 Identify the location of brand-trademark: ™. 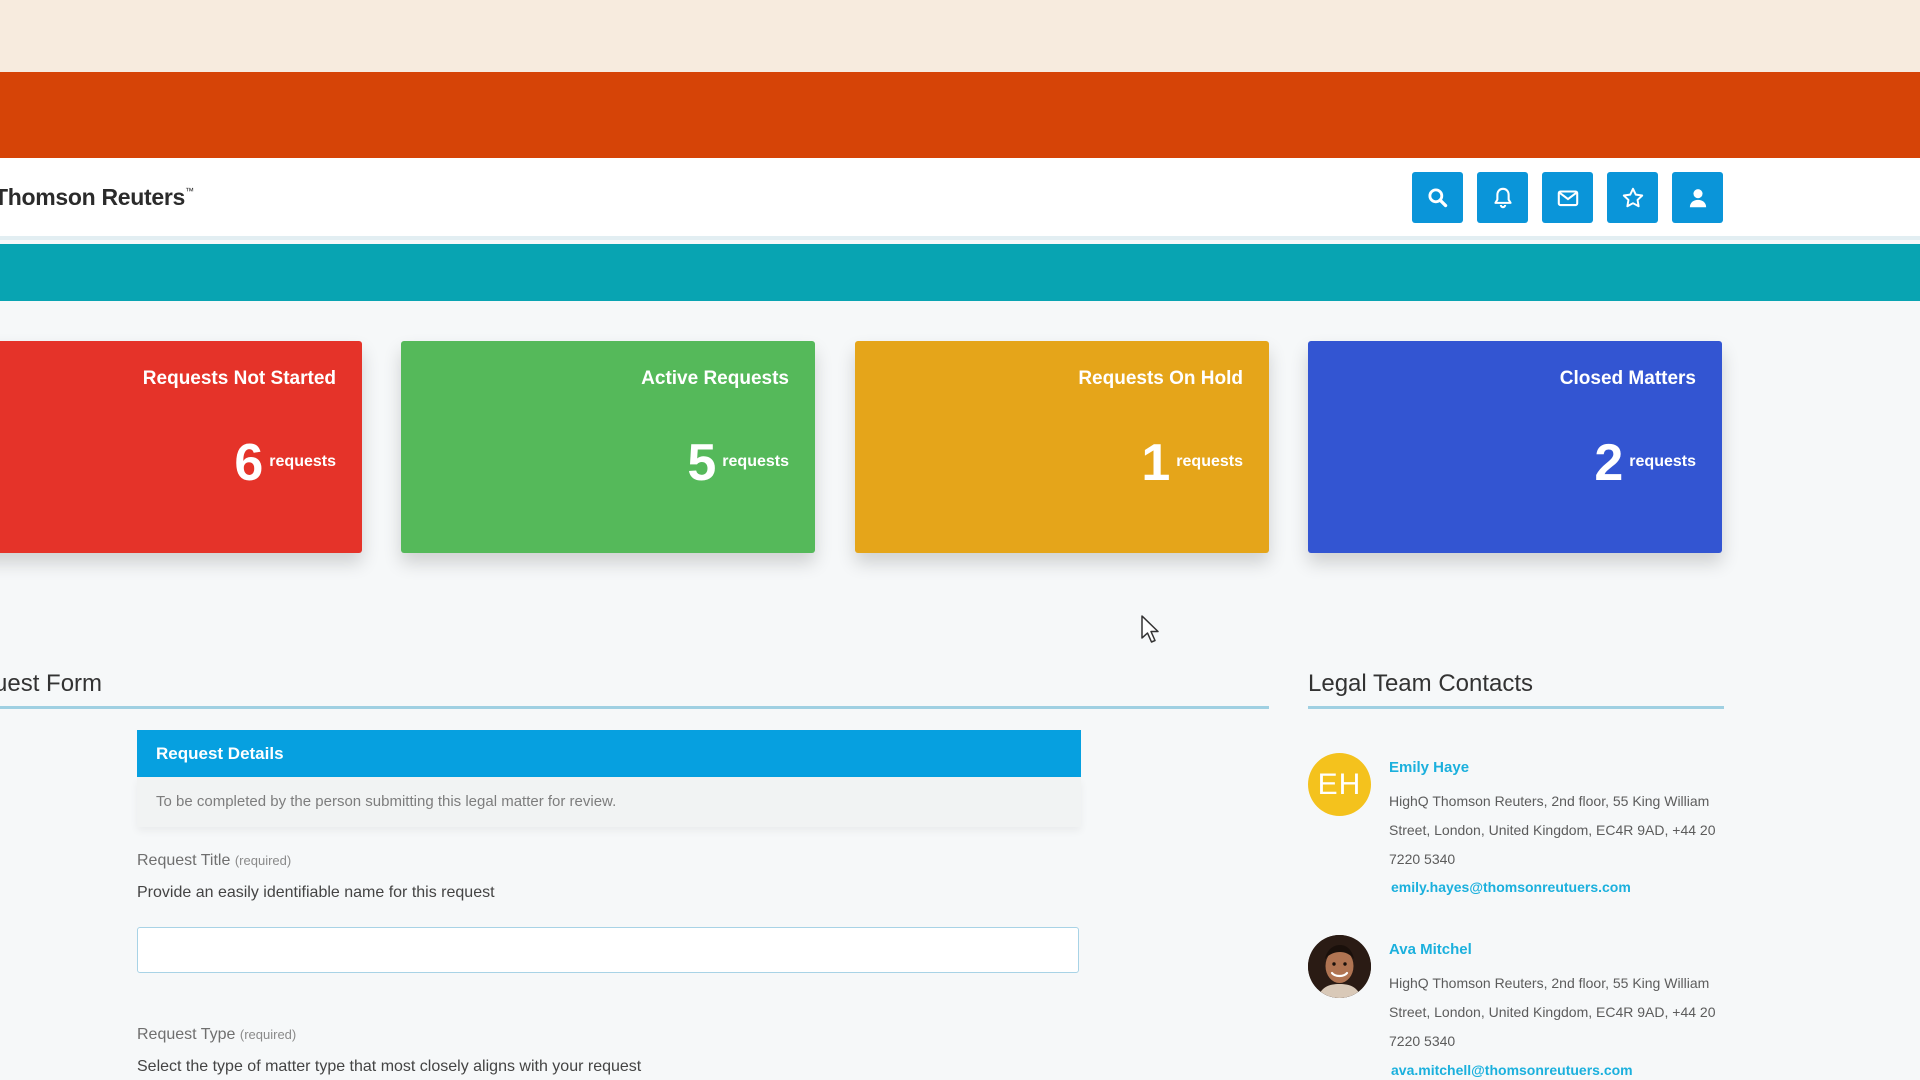
(189, 191).